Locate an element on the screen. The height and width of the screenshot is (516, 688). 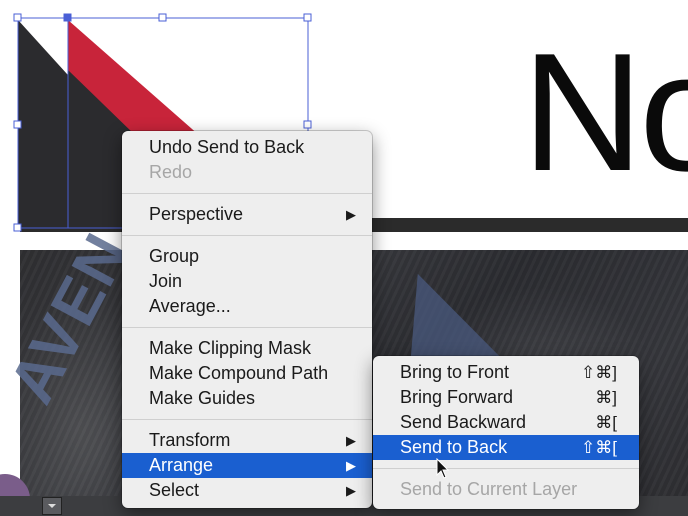
shortcut-label: ⌘[ is located at coordinates (606, 422).